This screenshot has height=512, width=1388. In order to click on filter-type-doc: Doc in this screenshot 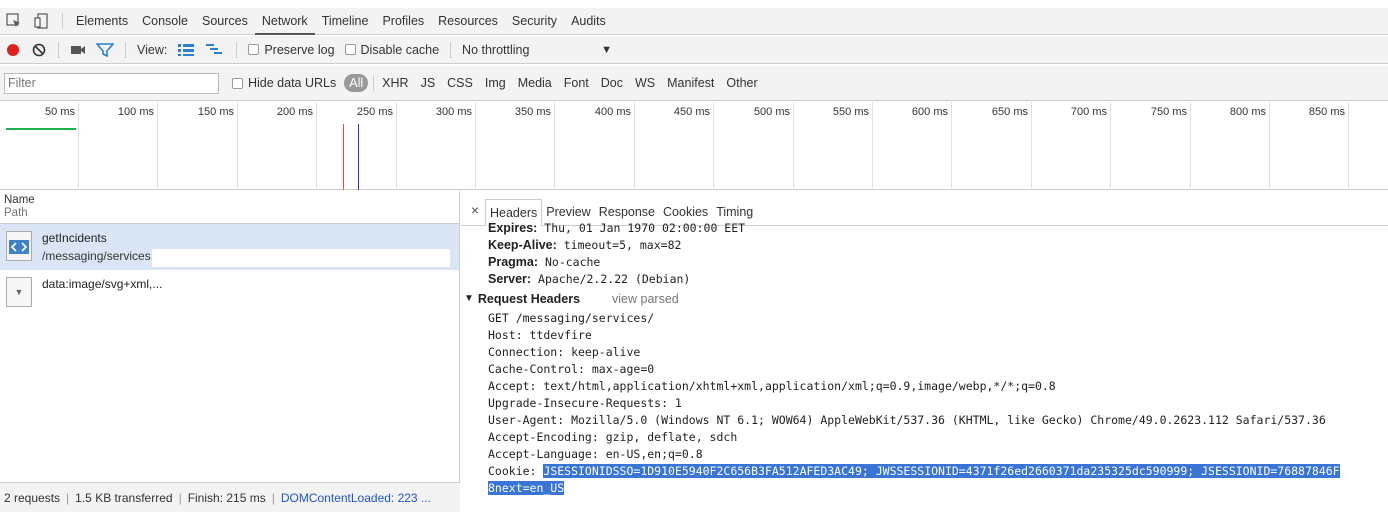, I will do `click(612, 83)`.